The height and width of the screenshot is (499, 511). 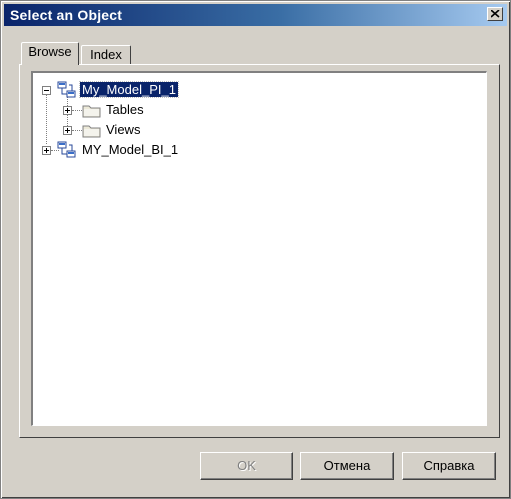 What do you see at coordinates (66, 15) in the screenshot?
I see `window-title: Select an Object` at bounding box center [66, 15].